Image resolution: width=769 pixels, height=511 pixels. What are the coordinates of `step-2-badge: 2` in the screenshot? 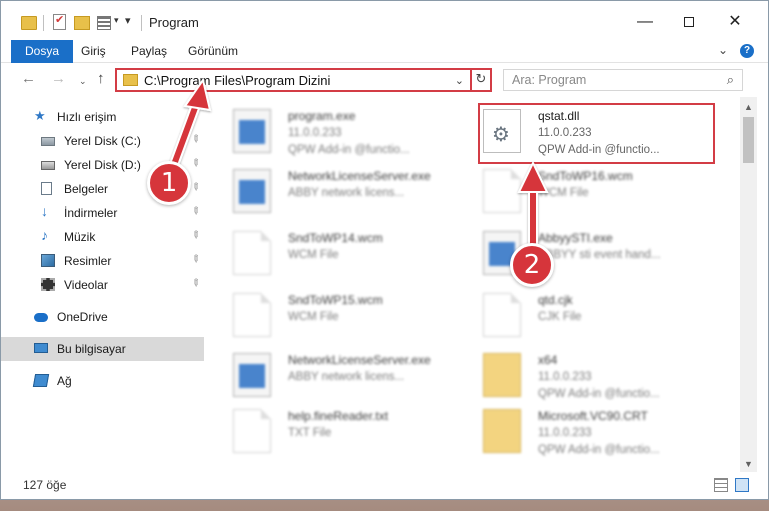 It's located at (532, 265).